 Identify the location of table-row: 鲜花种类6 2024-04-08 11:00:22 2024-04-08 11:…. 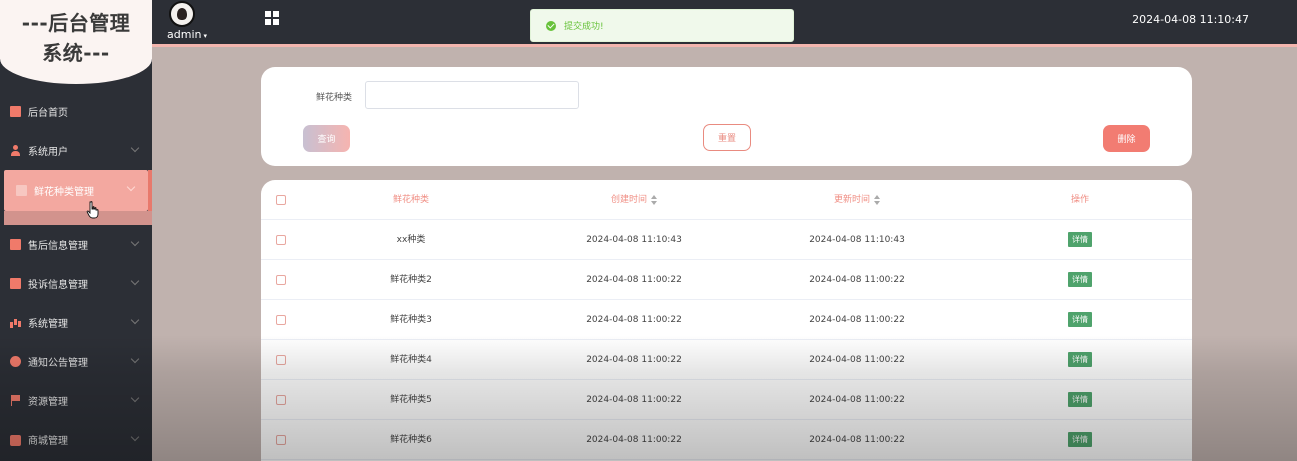
(726, 440).